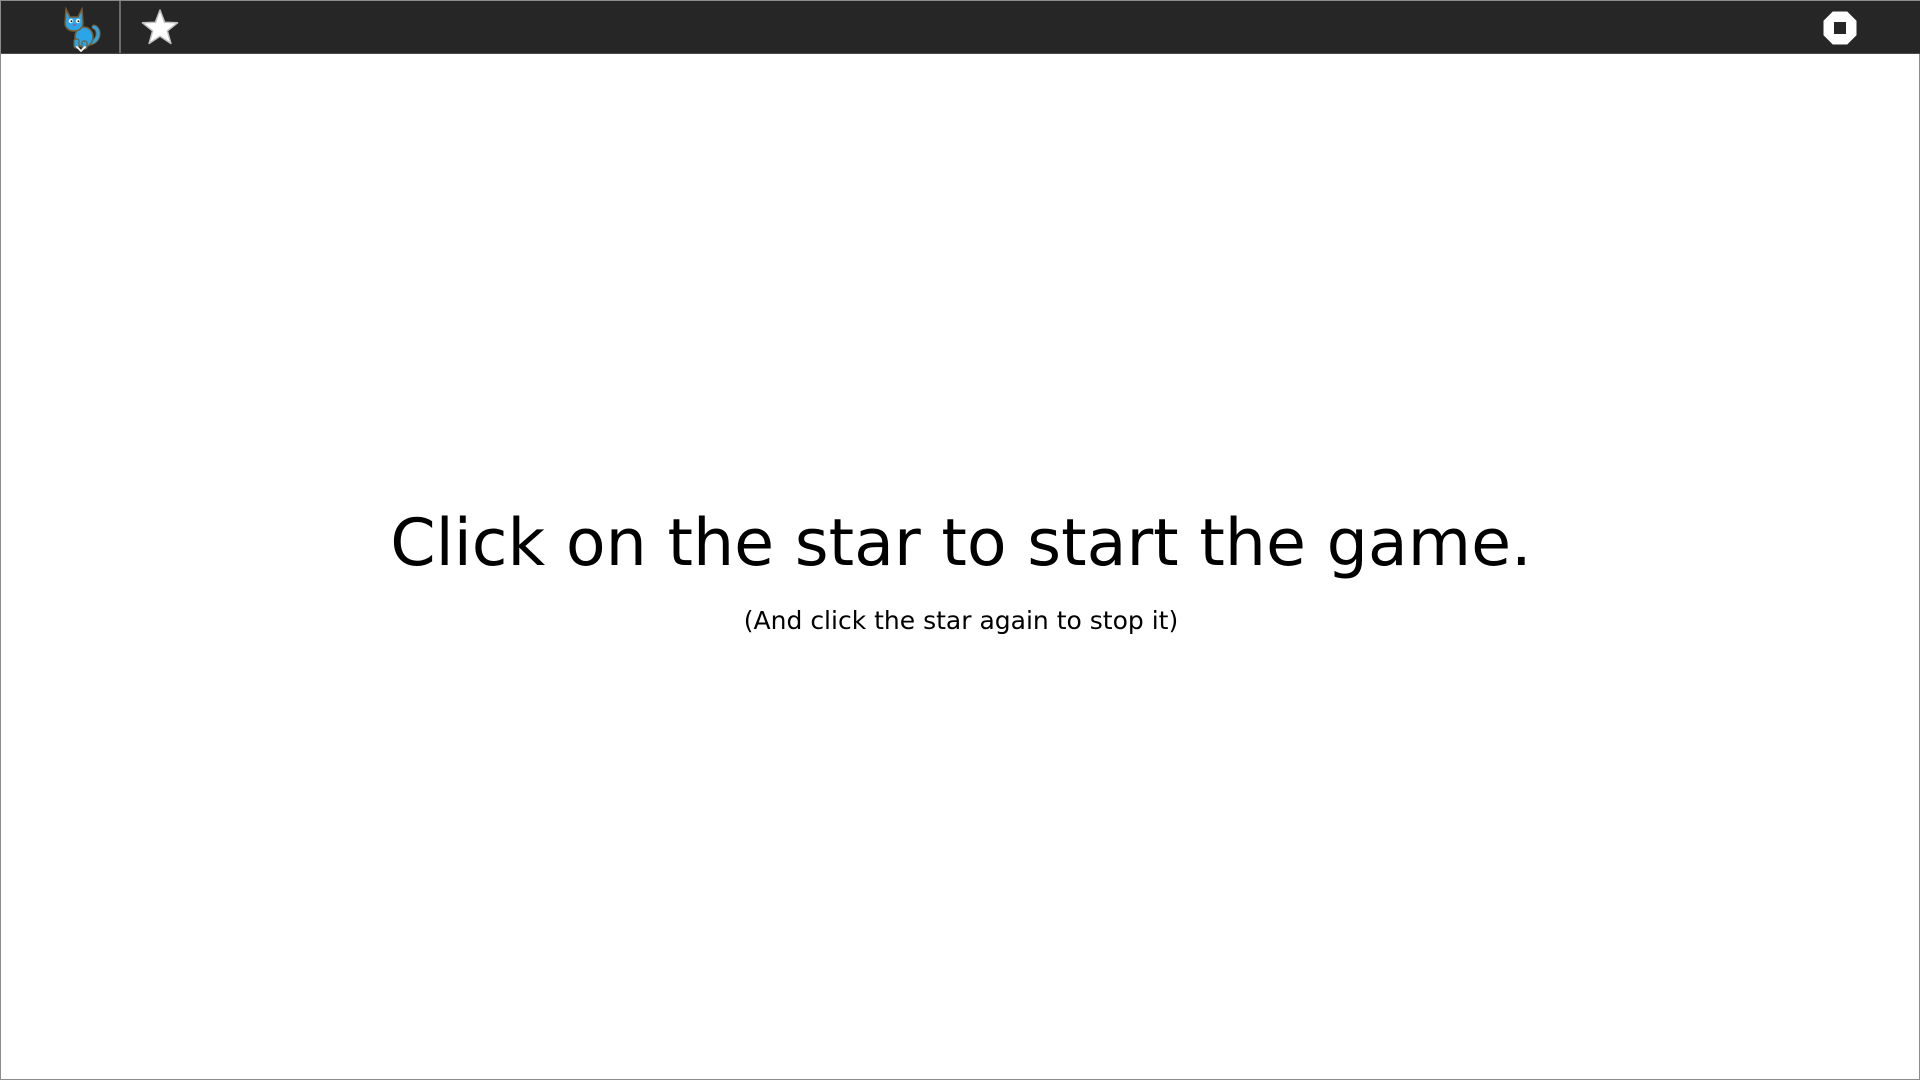 Image resolution: width=1920 pixels, height=1080 pixels. I want to click on start-instruction-title: Click on the star to start the game., so click(961, 543).